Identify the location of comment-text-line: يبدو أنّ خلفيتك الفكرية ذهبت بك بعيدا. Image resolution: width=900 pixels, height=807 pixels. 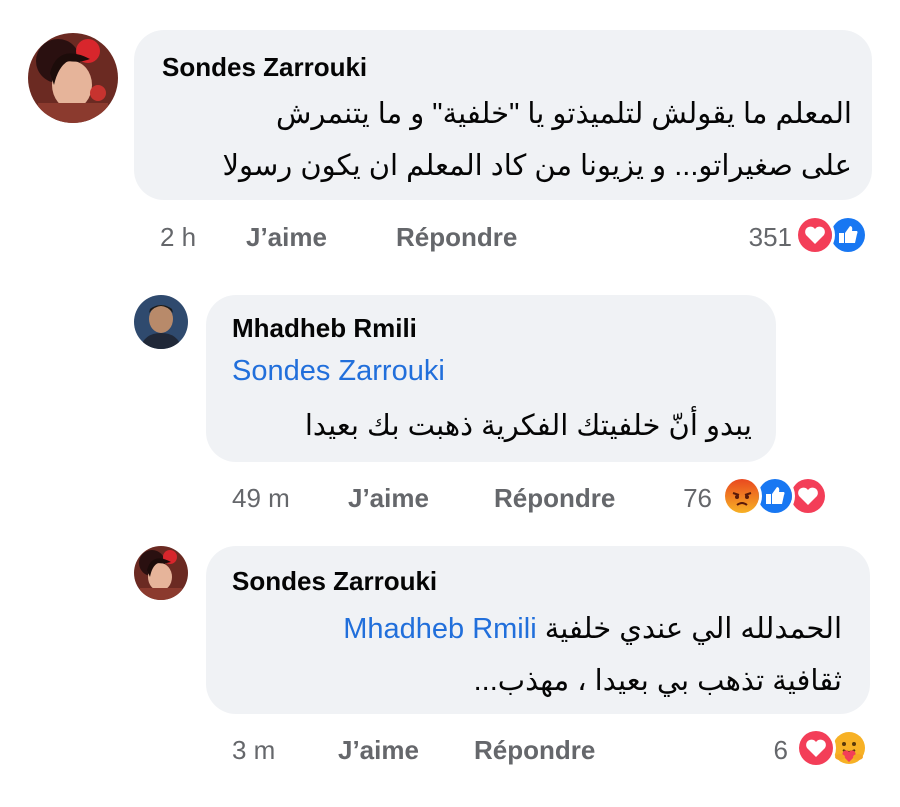
(528, 426).